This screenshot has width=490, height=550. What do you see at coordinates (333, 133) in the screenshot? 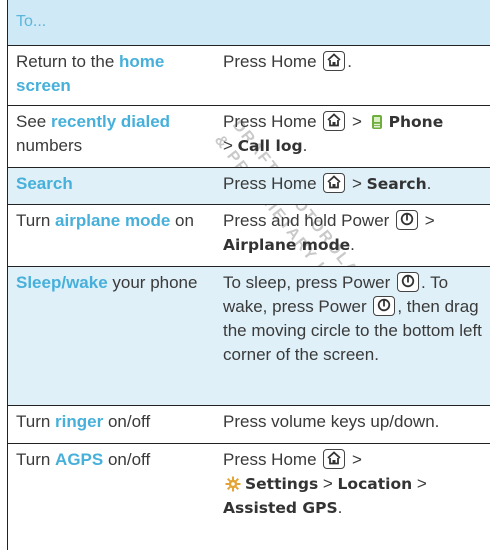
I see `action-cell: Press Home > Phone > Call log.` at bounding box center [333, 133].